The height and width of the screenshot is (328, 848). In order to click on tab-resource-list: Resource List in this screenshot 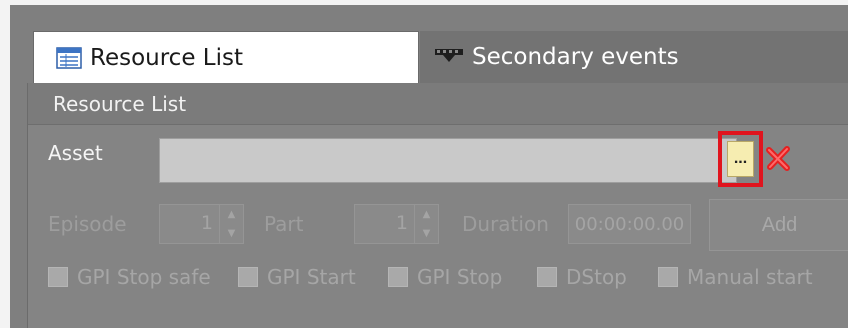, I will do `click(226, 57)`.